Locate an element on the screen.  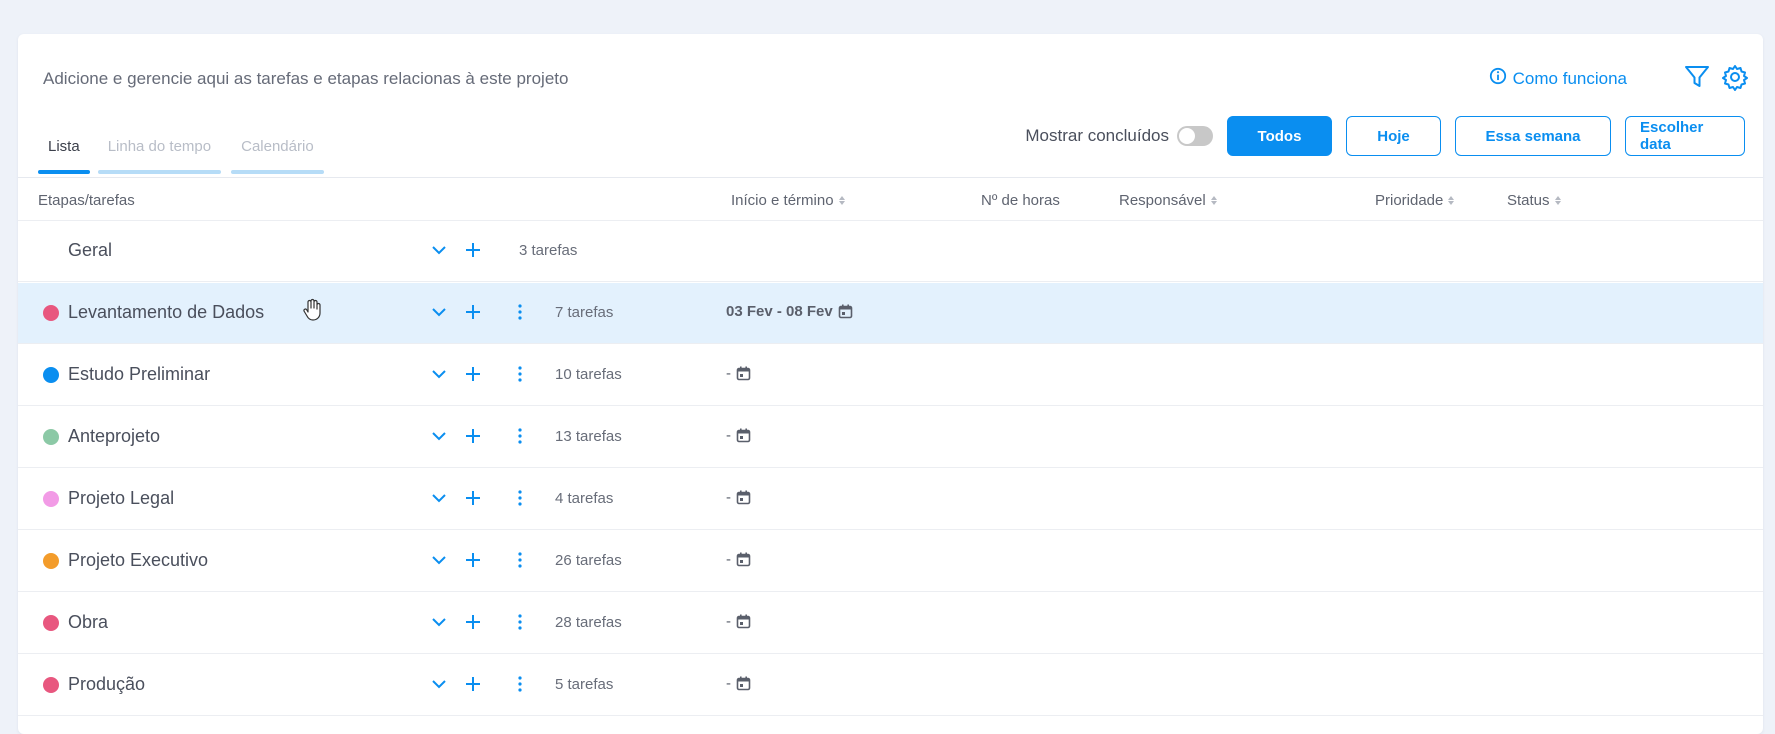
stage-name: Projeto Executivo is located at coordinates (138, 560).